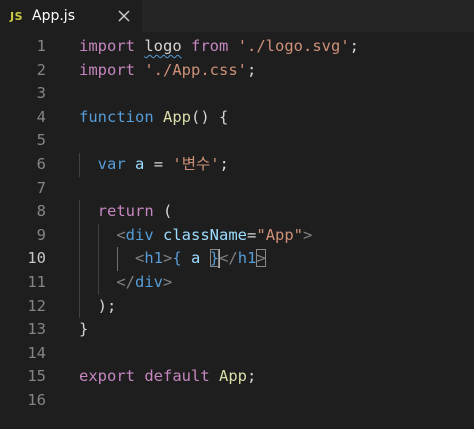 The width and height of the screenshot is (474, 429). What do you see at coordinates (237, 283) in the screenshot?
I see `code-line: 11 </div>` at bounding box center [237, 283].